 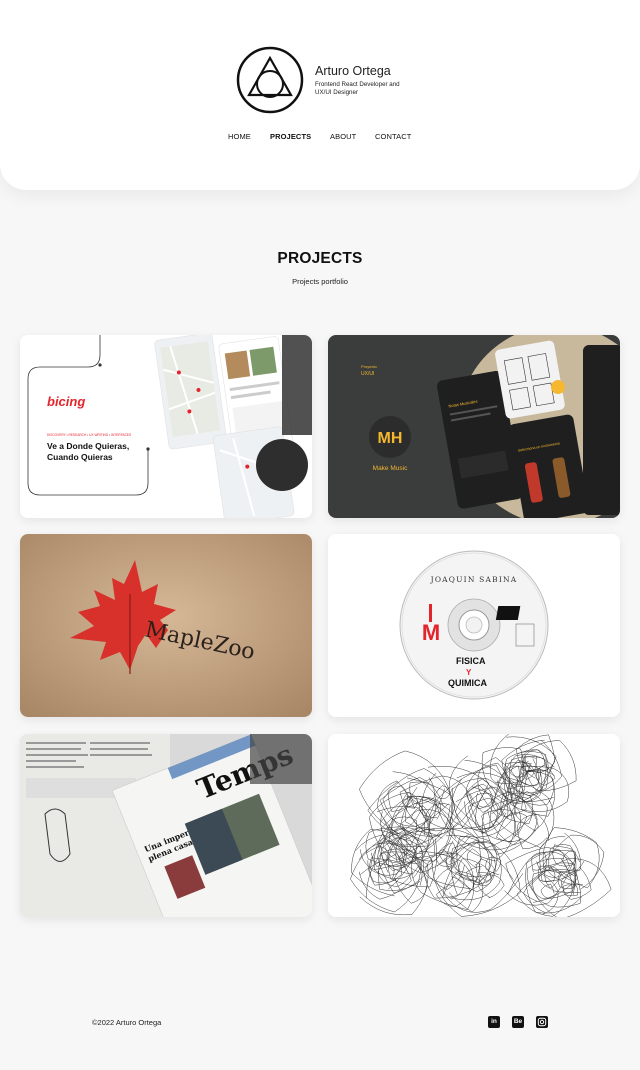 I want to click on section-subtitle: Projects portfolio, so click(x=320, y=281).